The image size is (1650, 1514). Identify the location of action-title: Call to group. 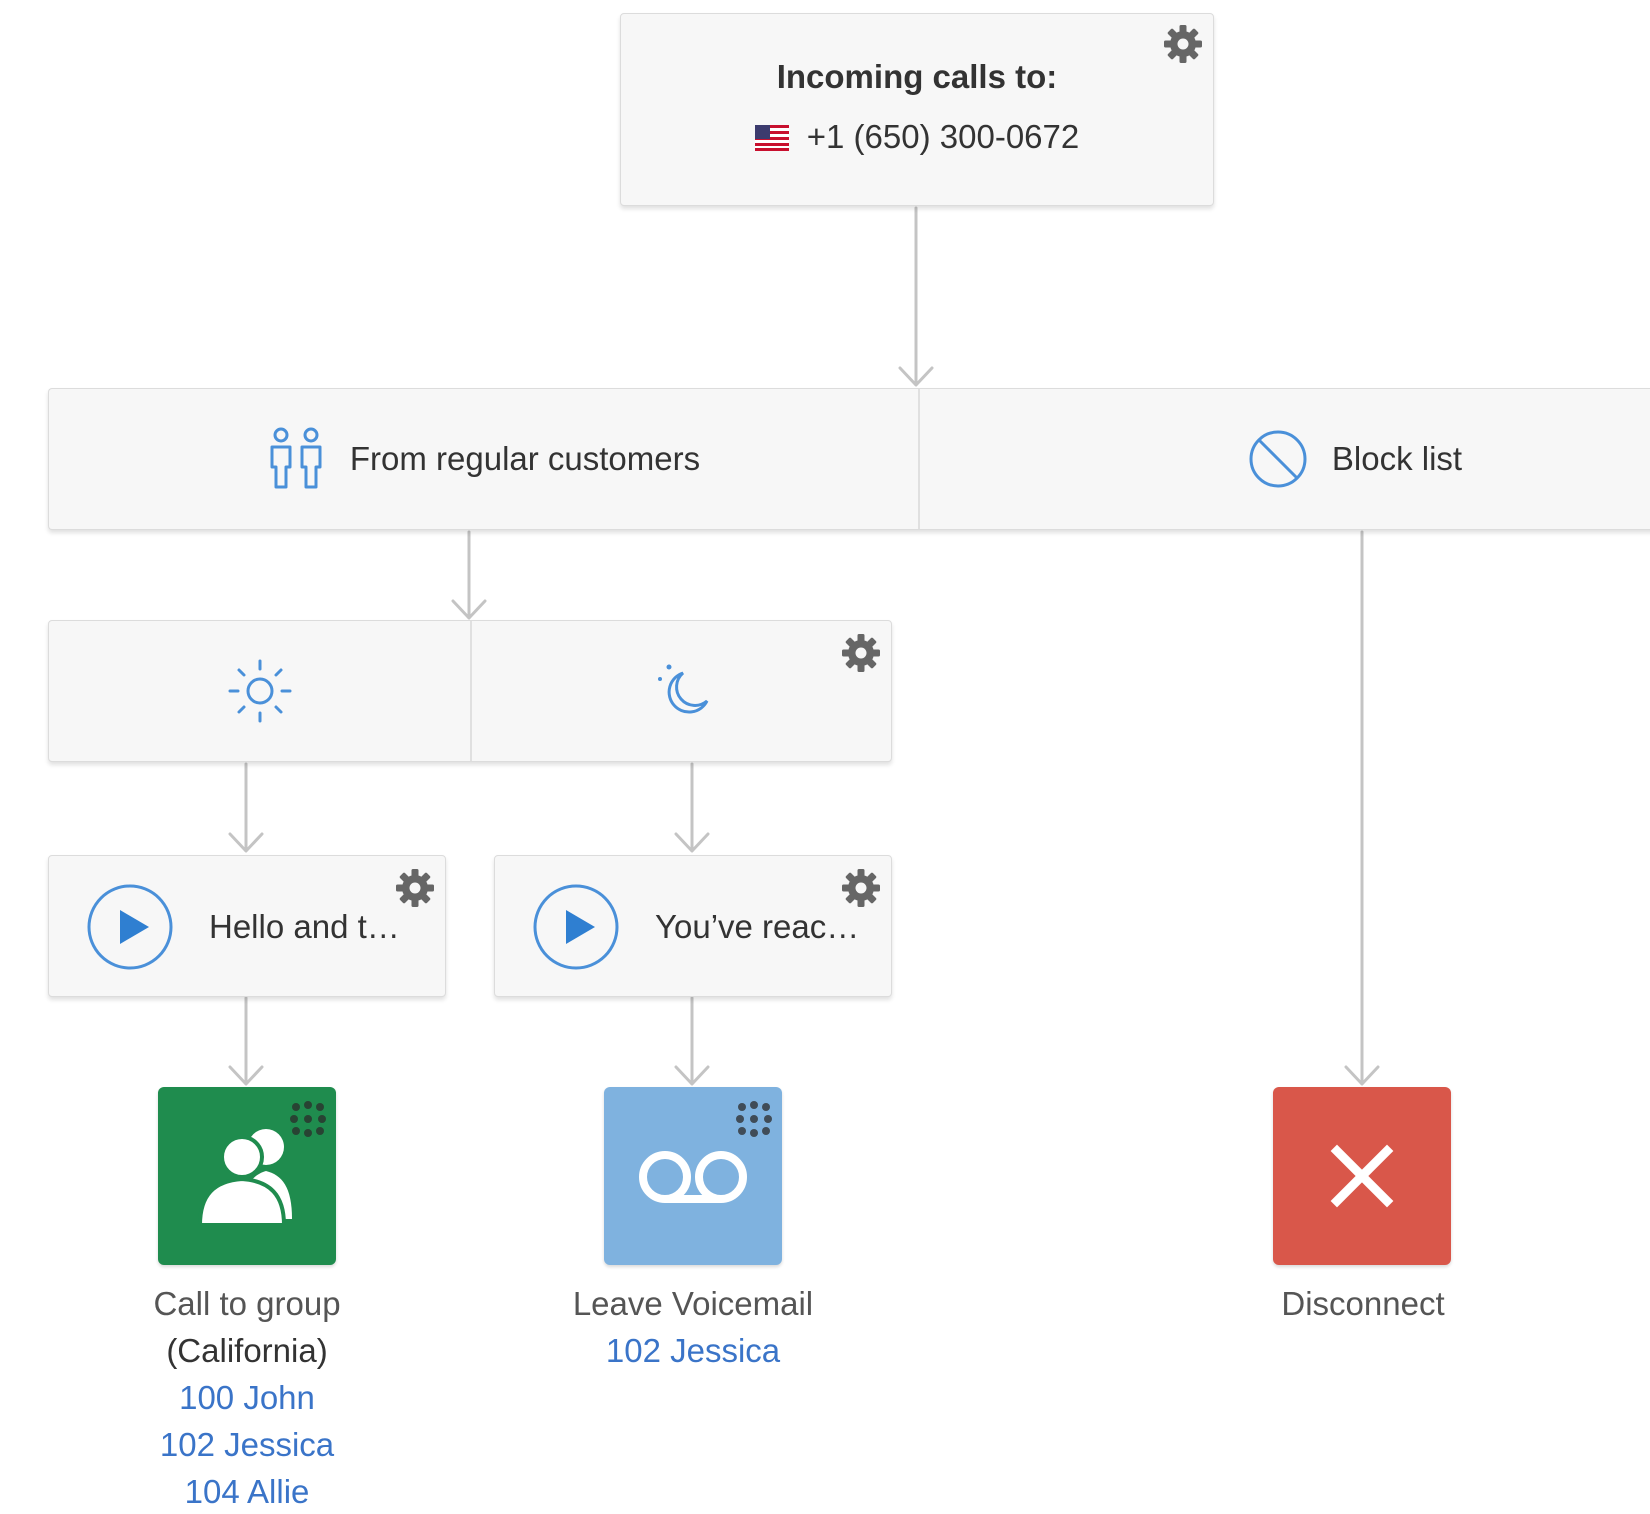
(247, 1303).